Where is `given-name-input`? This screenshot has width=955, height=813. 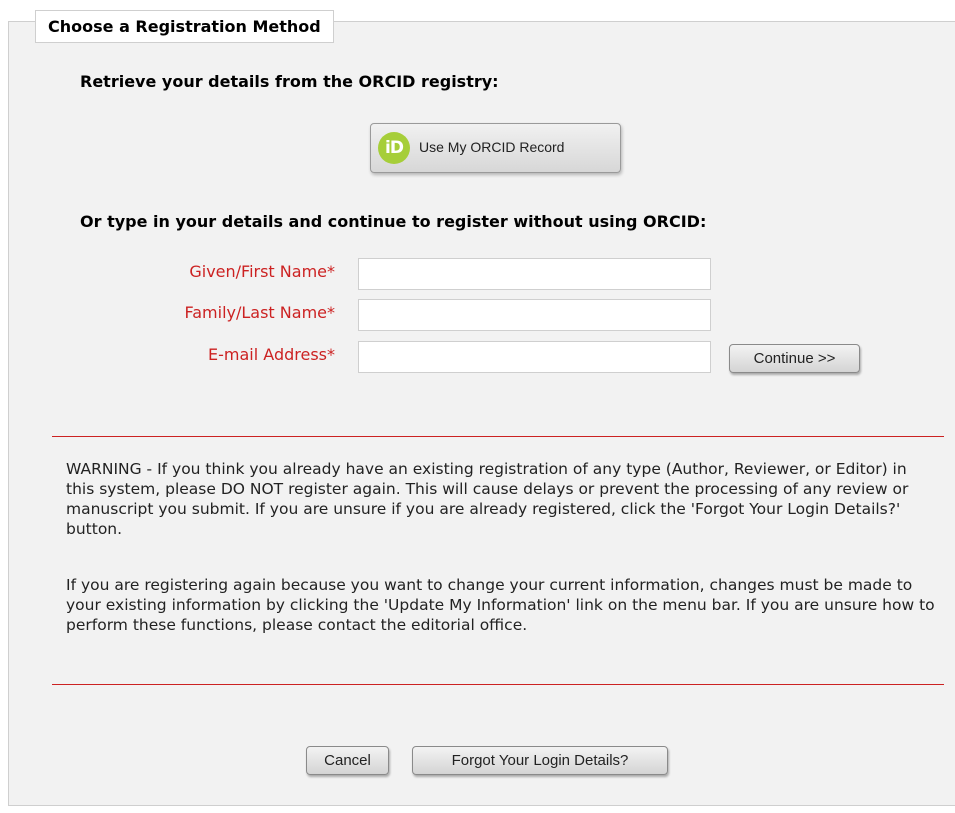
given-name-input is located at coordinates (534, 274).